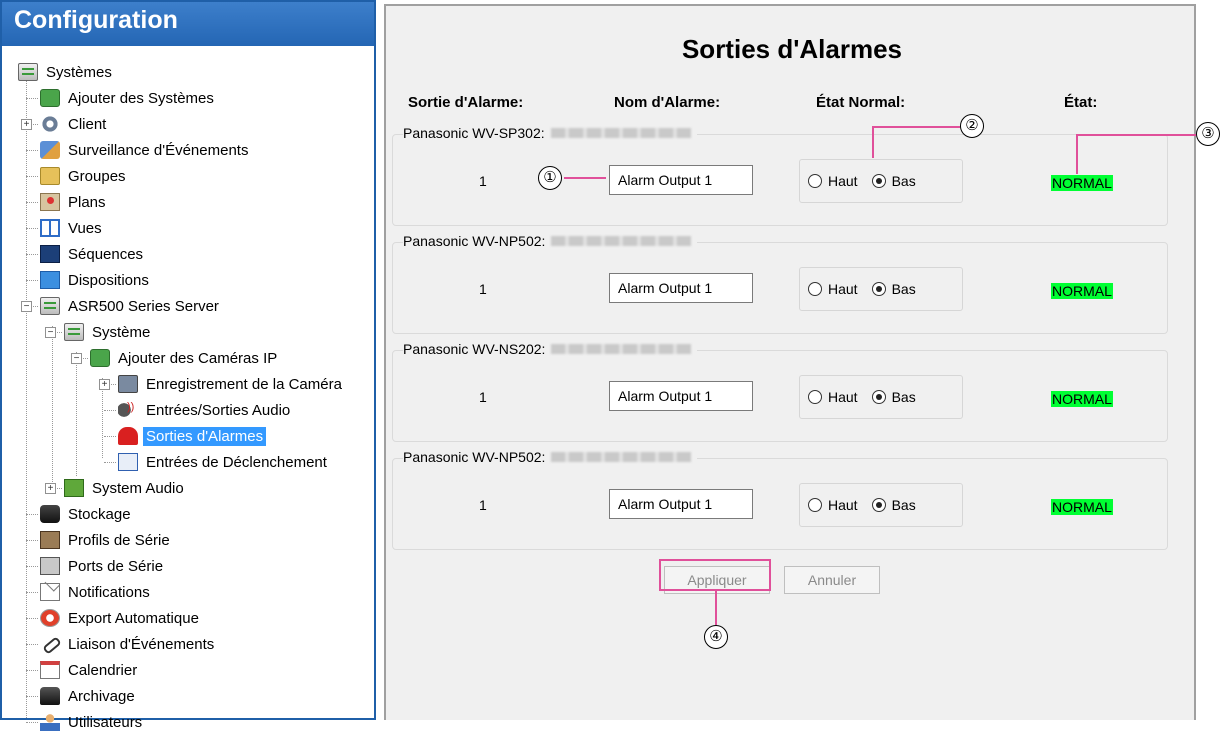 This screenshot has height=734, width=1224. Describe the element at coordinates (550, 178) in the screenshot. I see `callout-1: ①` at that location.